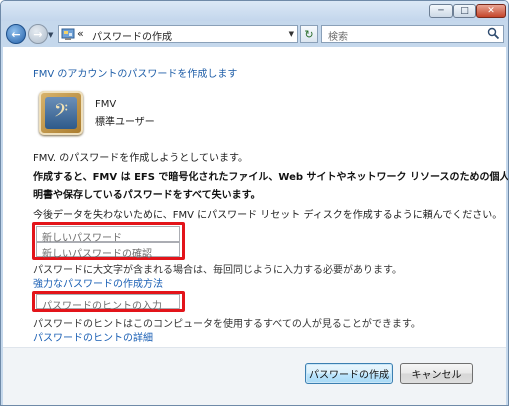  I want to click on user-type: 標準ユーザー, so click(125, 122).